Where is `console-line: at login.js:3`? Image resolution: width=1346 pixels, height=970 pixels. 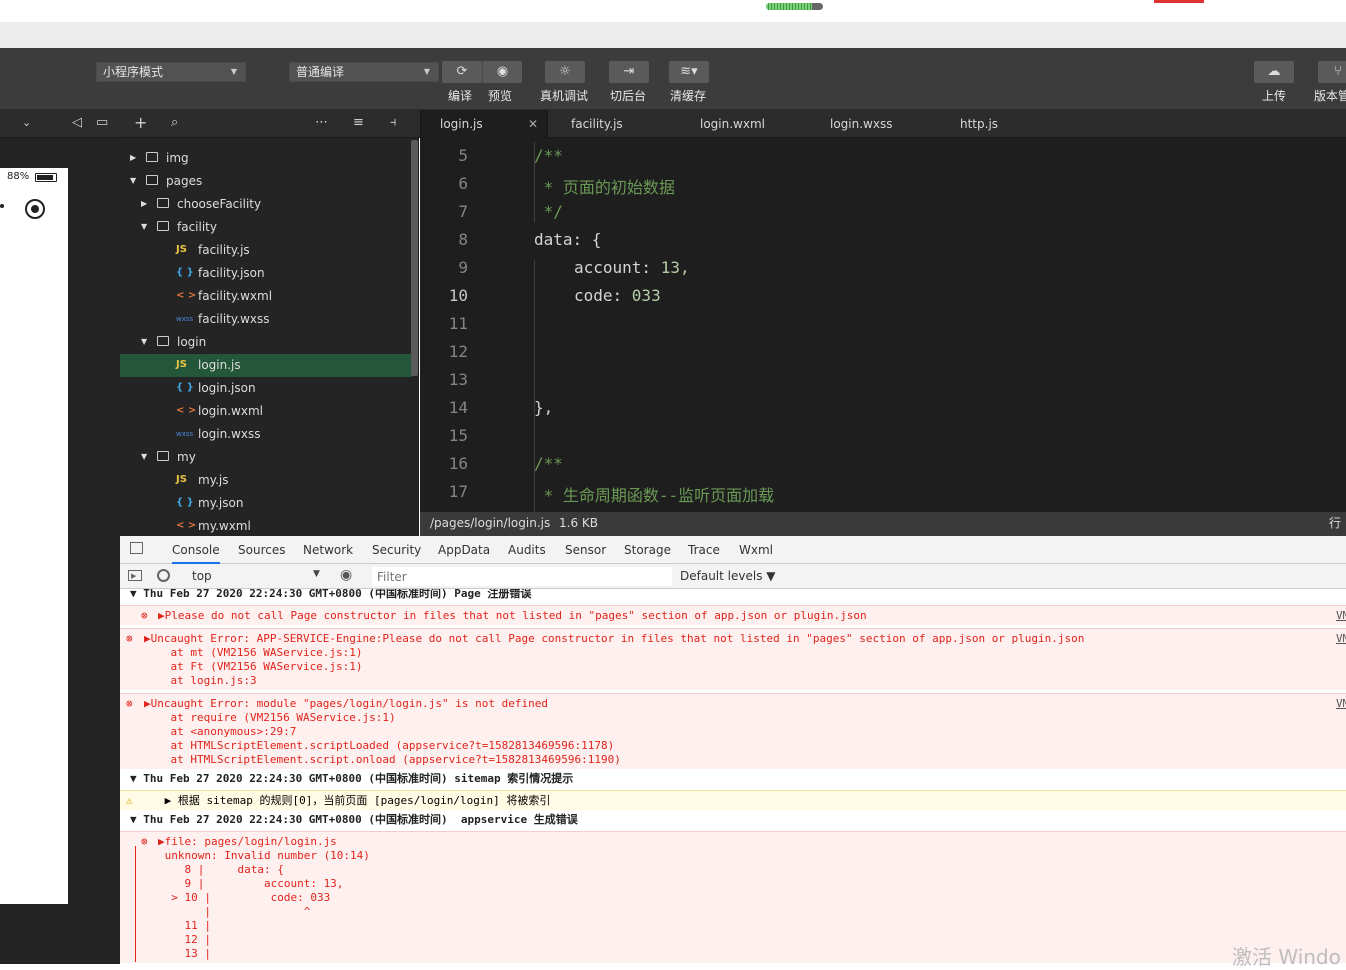
console-line: at login.js:3 is located at coordinates (200, 681).